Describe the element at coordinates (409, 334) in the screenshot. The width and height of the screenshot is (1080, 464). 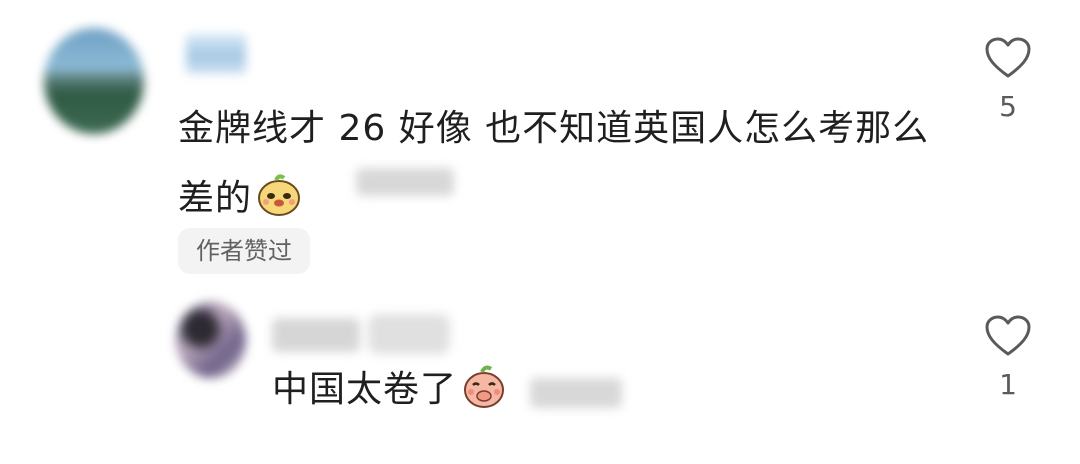
I see `reply-tag` at that location.